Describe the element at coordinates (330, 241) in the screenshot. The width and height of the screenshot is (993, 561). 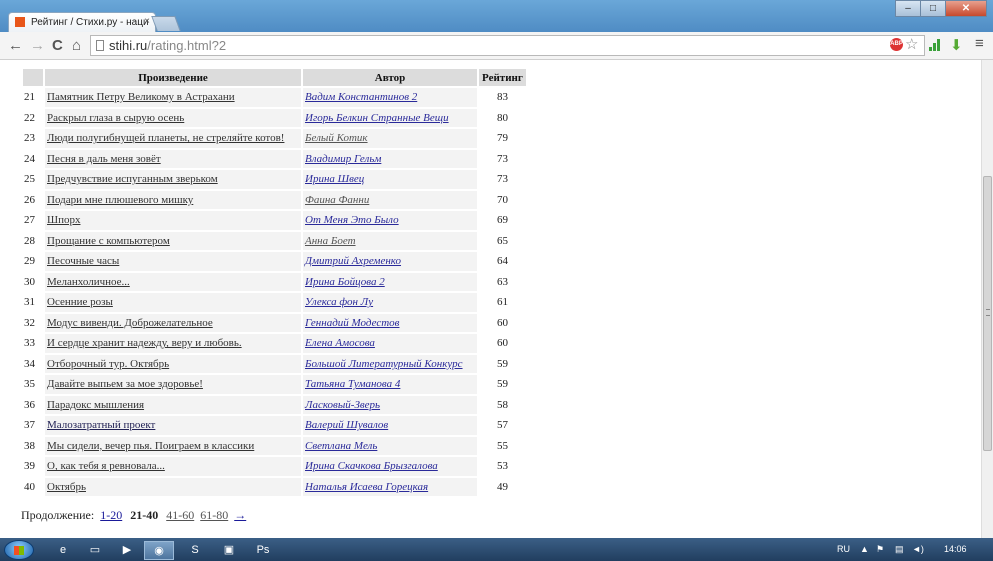
I see `author-link: Анна Боет` at that location.